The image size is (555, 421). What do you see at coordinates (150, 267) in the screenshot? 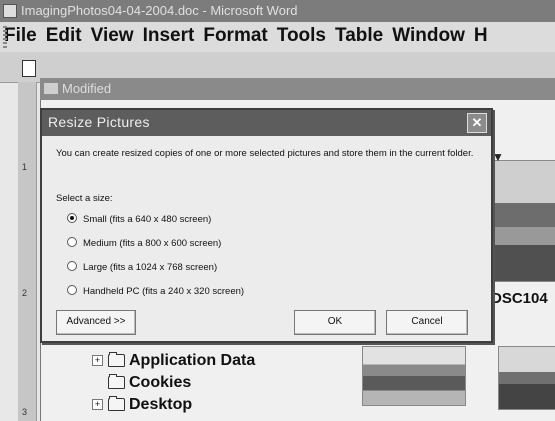
I see `option-label: Large (fits a 1024 x 768 screen)` at bounding box center [150, 267].